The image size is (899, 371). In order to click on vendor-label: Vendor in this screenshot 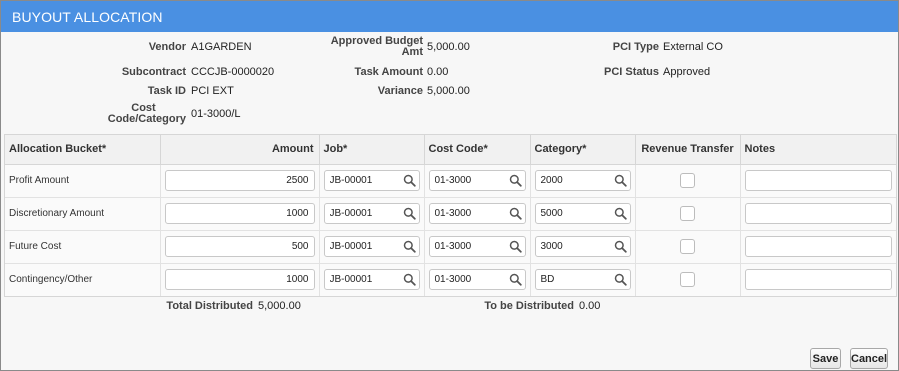, I will do `click(167, 47)`.